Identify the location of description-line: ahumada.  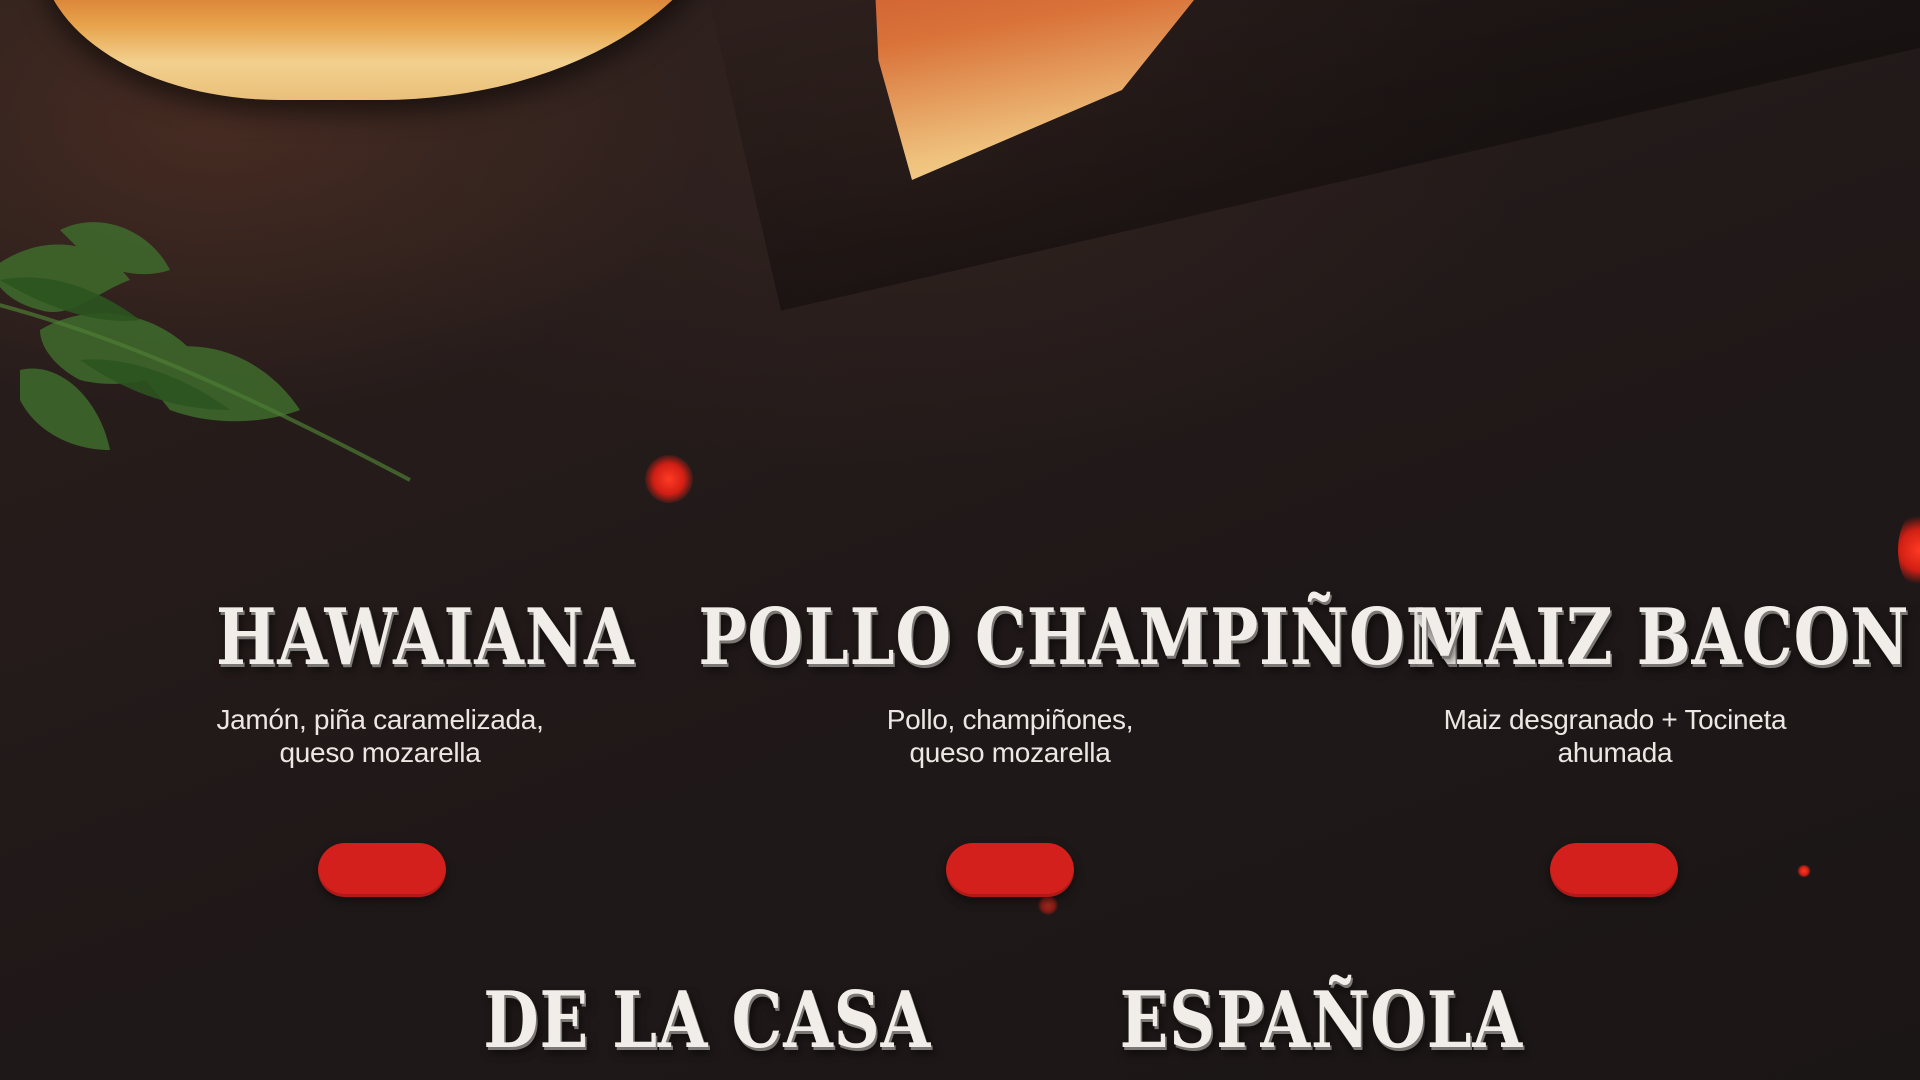
(1615, 752).